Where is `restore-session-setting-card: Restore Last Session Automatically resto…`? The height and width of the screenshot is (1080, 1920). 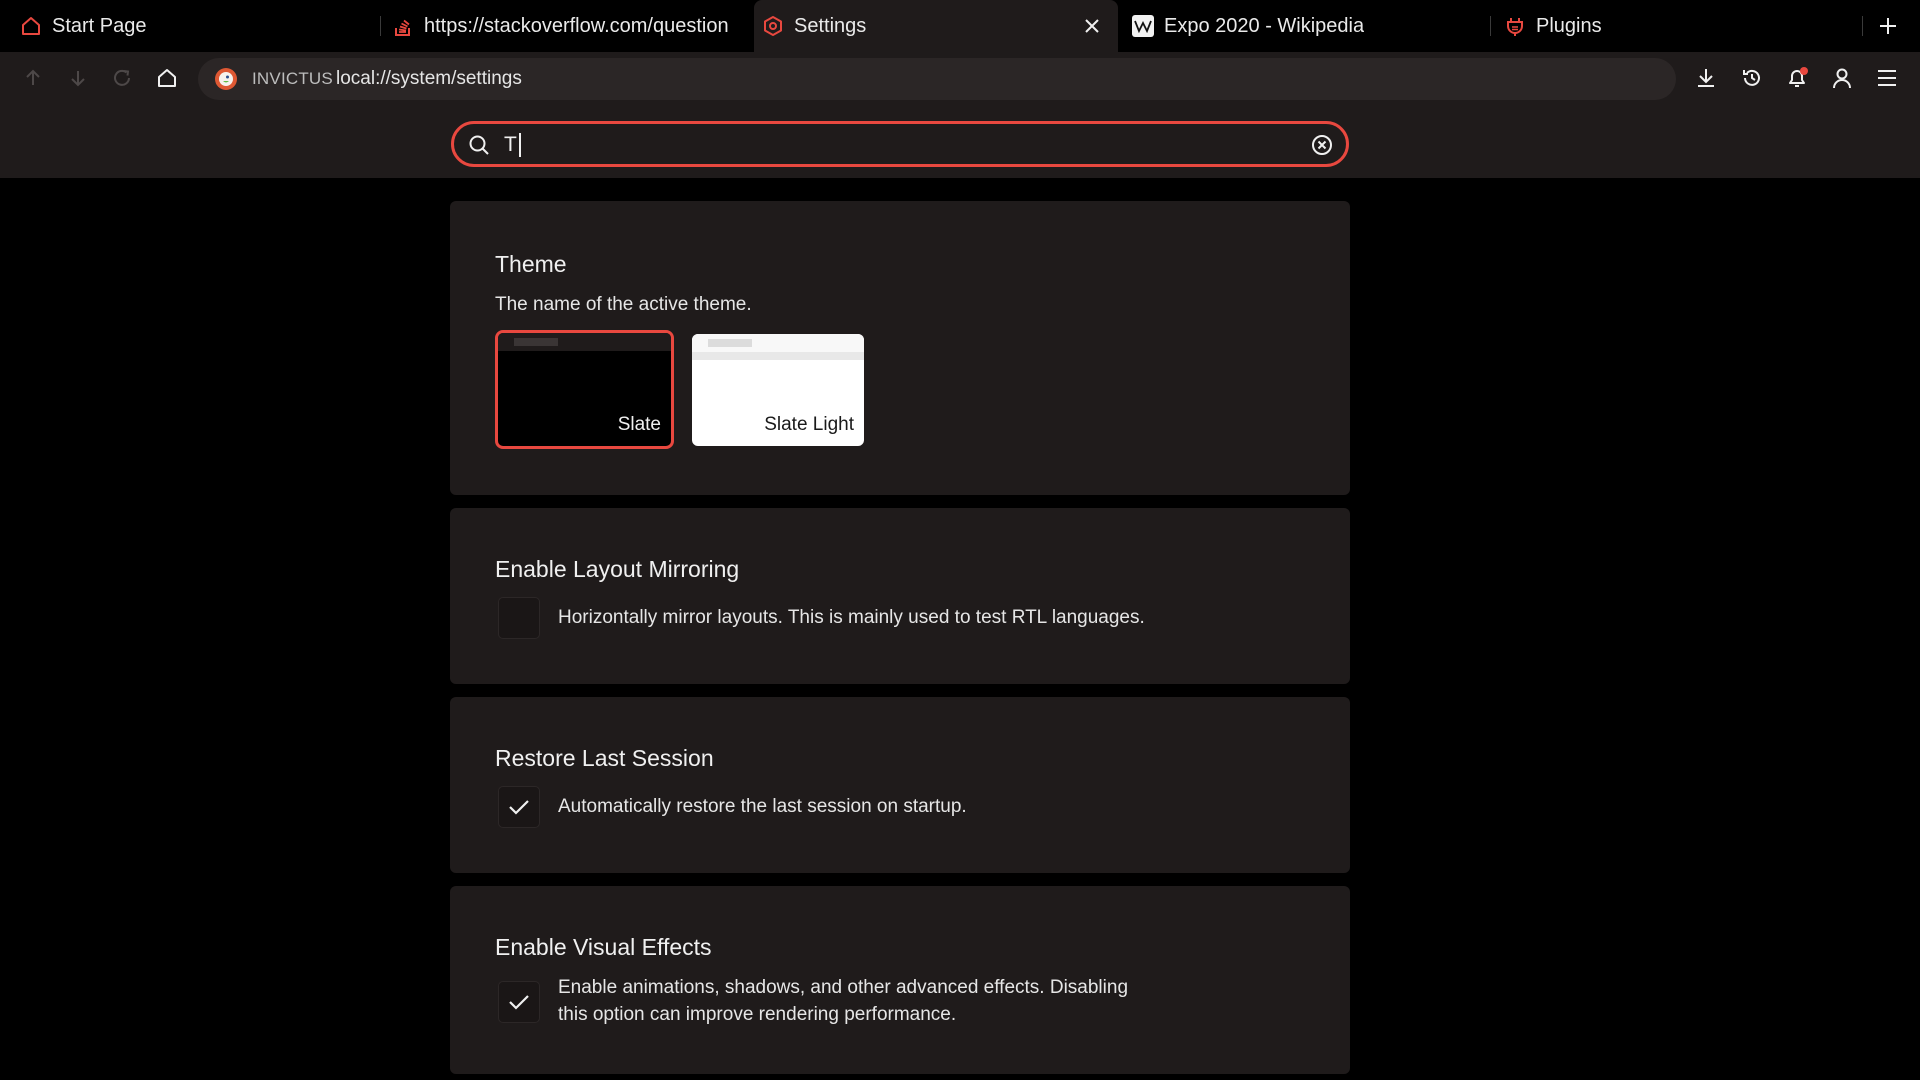
restore-session-setting-card: Restore Last Session Automatically resto… is located at coordinates (900, 785).